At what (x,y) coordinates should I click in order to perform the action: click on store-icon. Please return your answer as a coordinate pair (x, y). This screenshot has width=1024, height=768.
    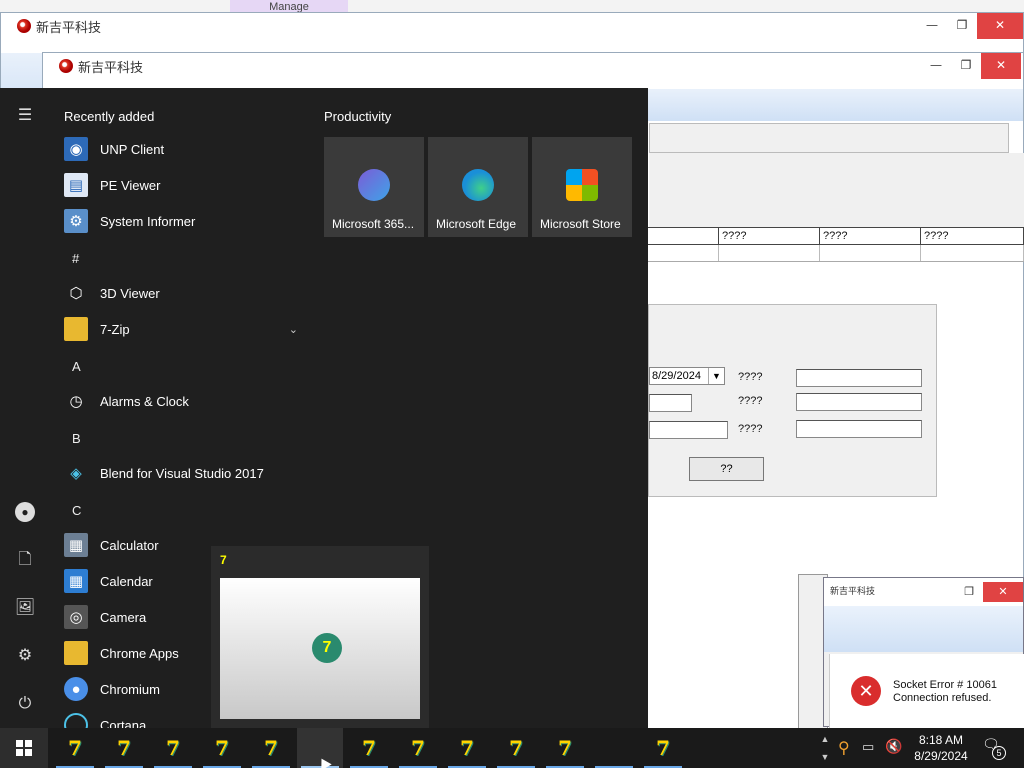
    Looking at the image, I should click on (582, 185).